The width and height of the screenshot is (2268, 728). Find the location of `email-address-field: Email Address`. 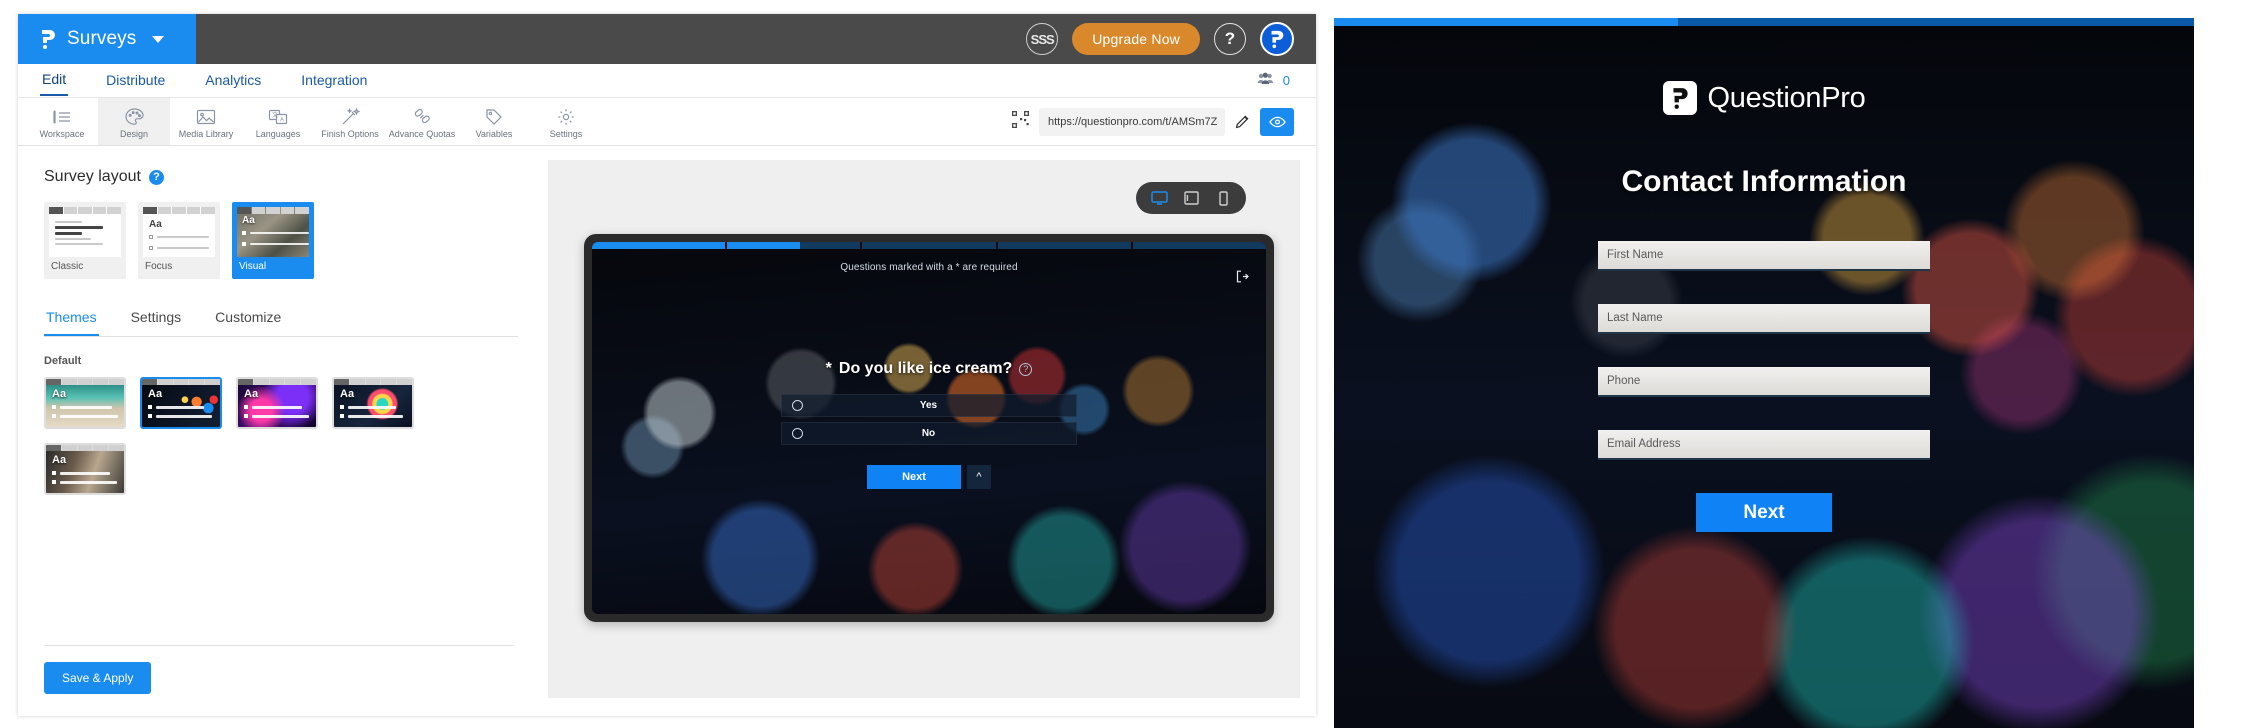

email-address-field: Email Address is located at coordinates (1764, 445).